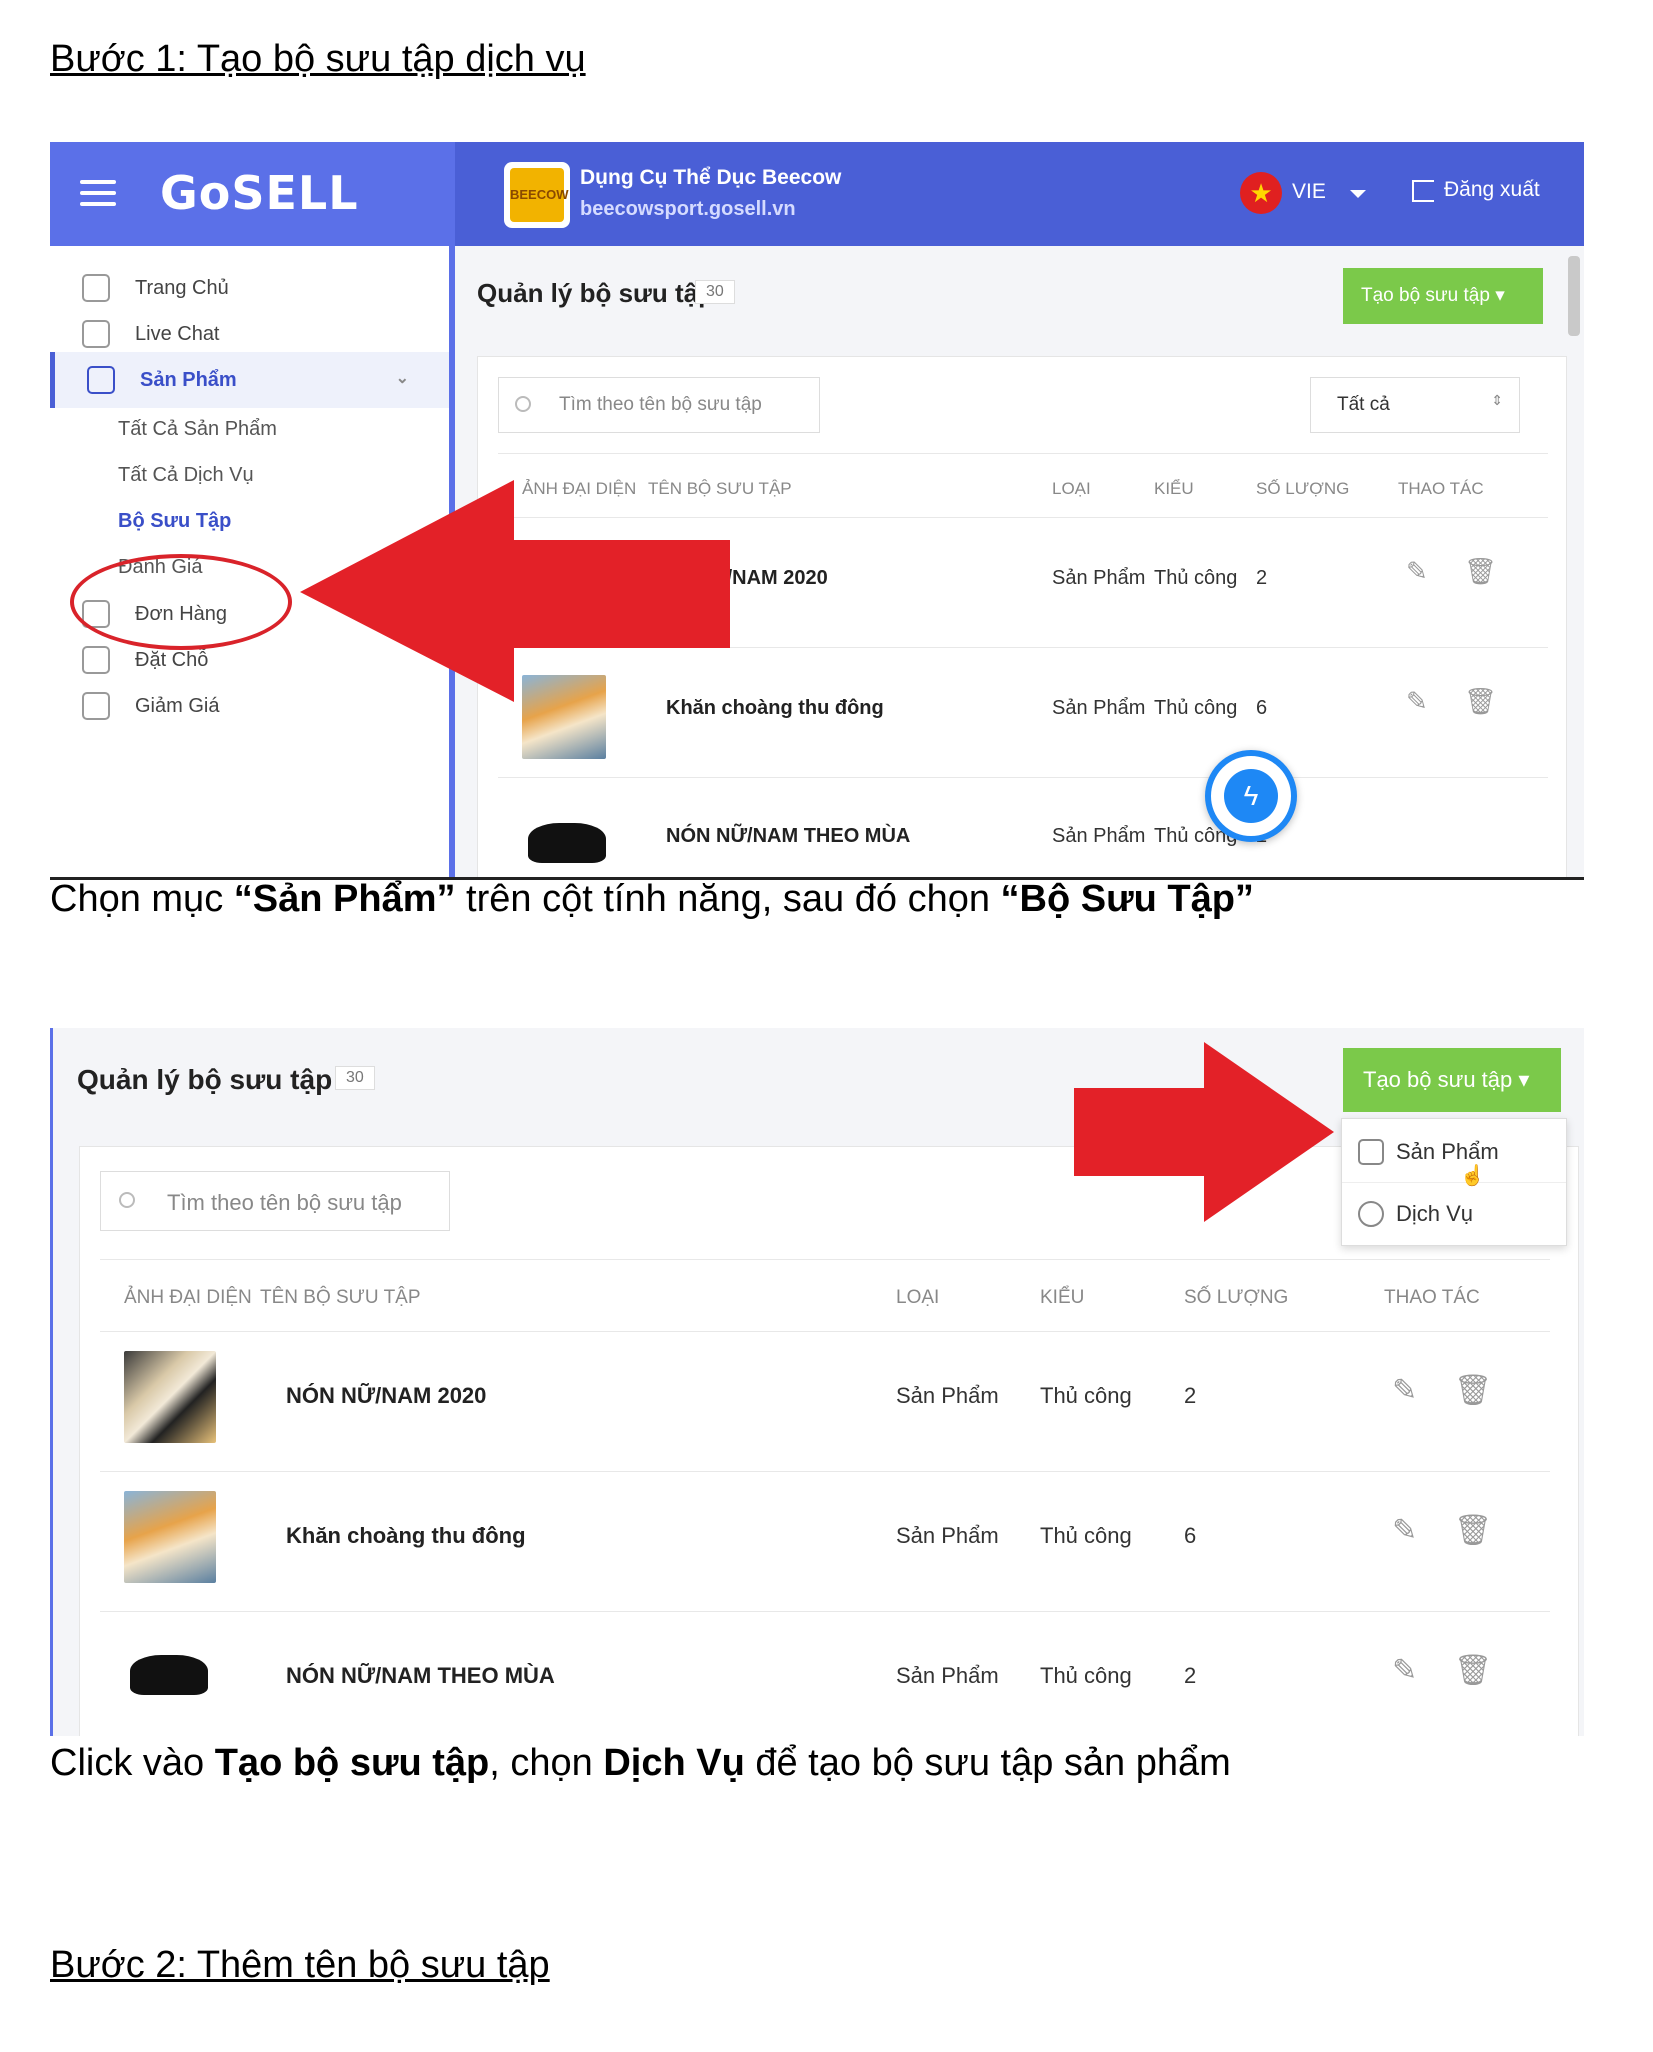  What do you see at coordinates (318, 59) in the screenshot?
I see `step1-heading: Bước 1: Tạo bộ sưu tập dịch vụ` at bounding box center [318, 59].